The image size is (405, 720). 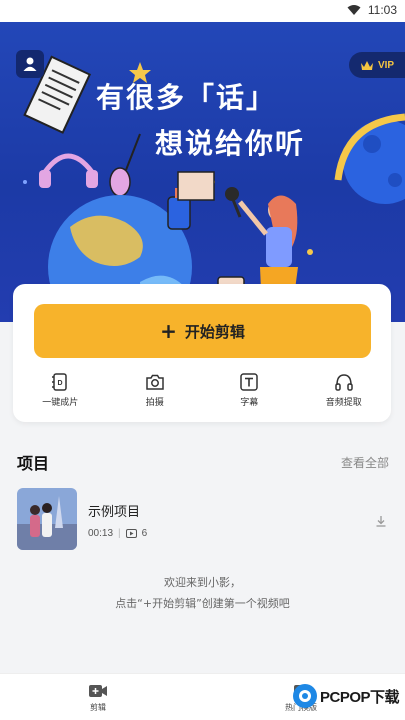 What do you see at coordinates (365, 462) in the screenshot?
I see `view-all-link: 查看全部` at bounding box center [365, 462].